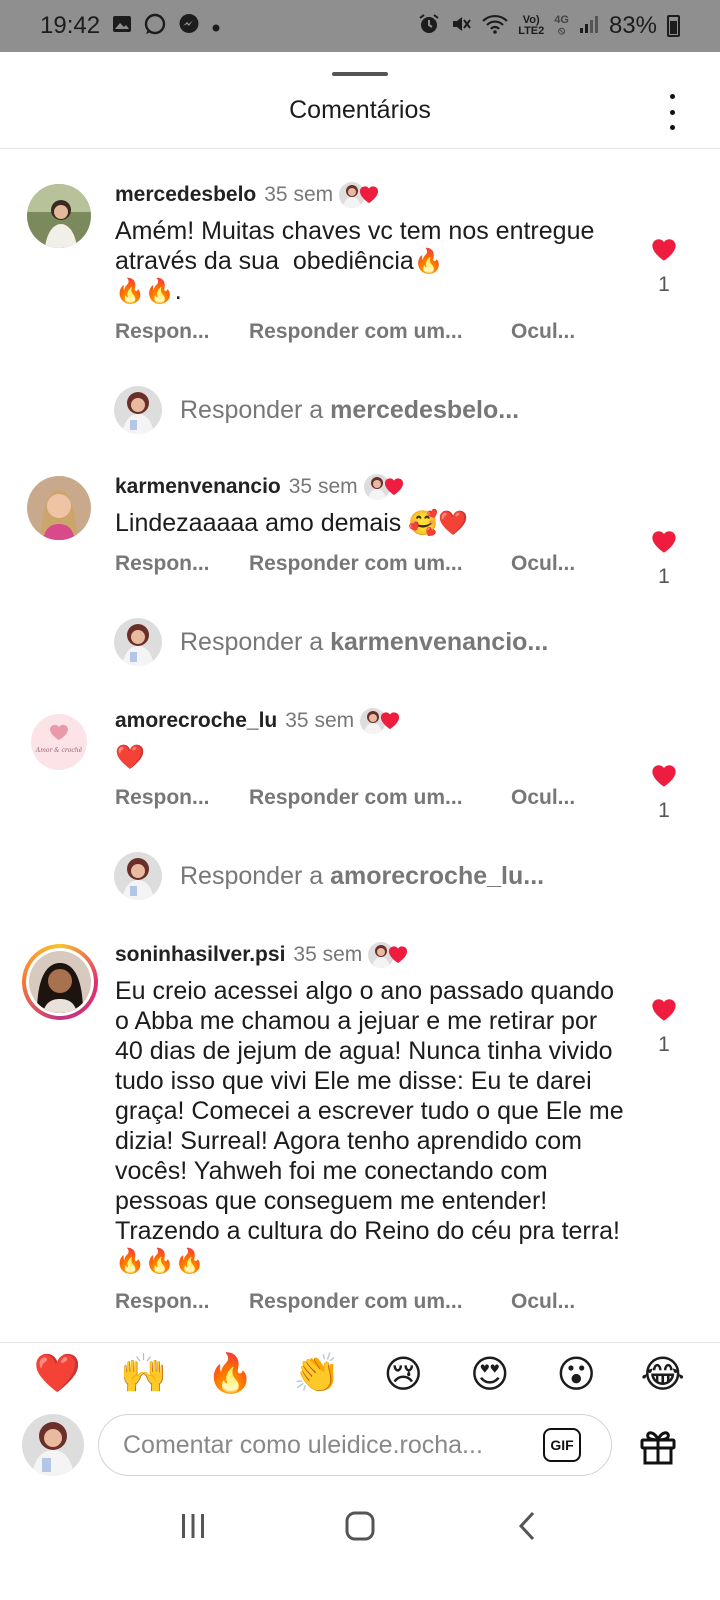  Describe the element at coordinates (589, 26) in the screenshot. I see `signal-icon` at that location.